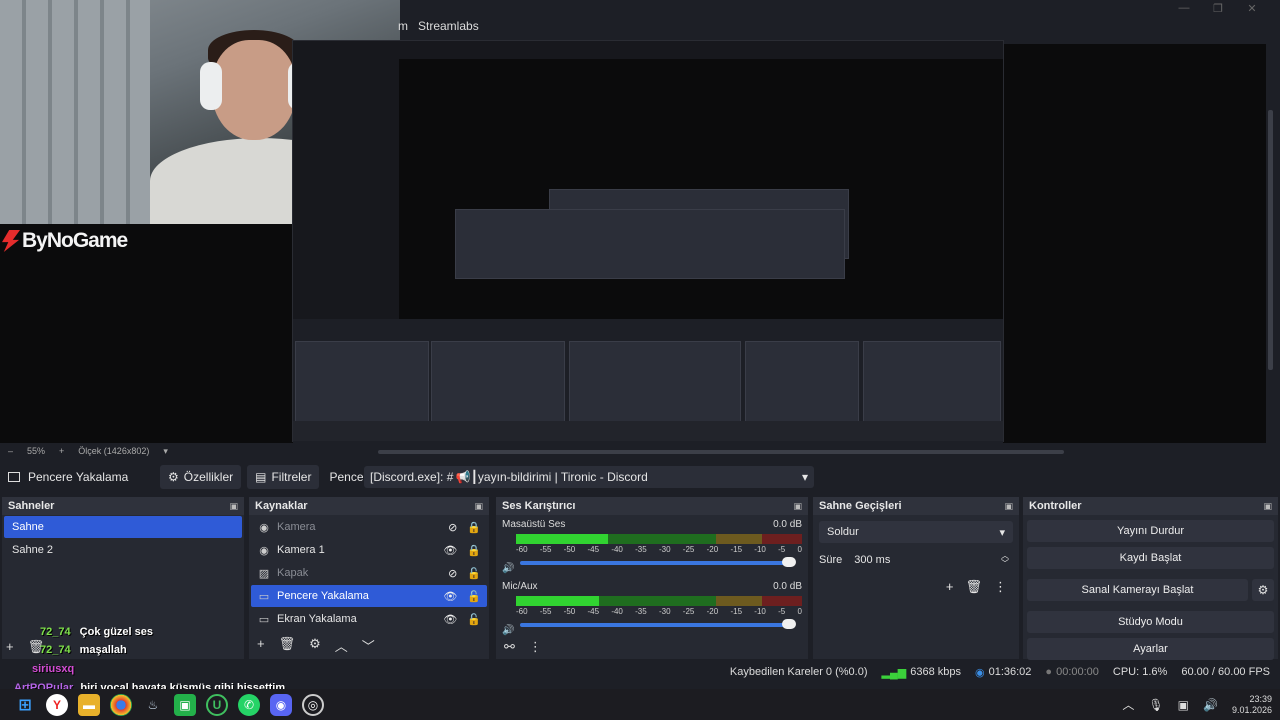 This screenshot has width=1280, height=720. I want to click on upwork-icon: U, so click(217, 704).